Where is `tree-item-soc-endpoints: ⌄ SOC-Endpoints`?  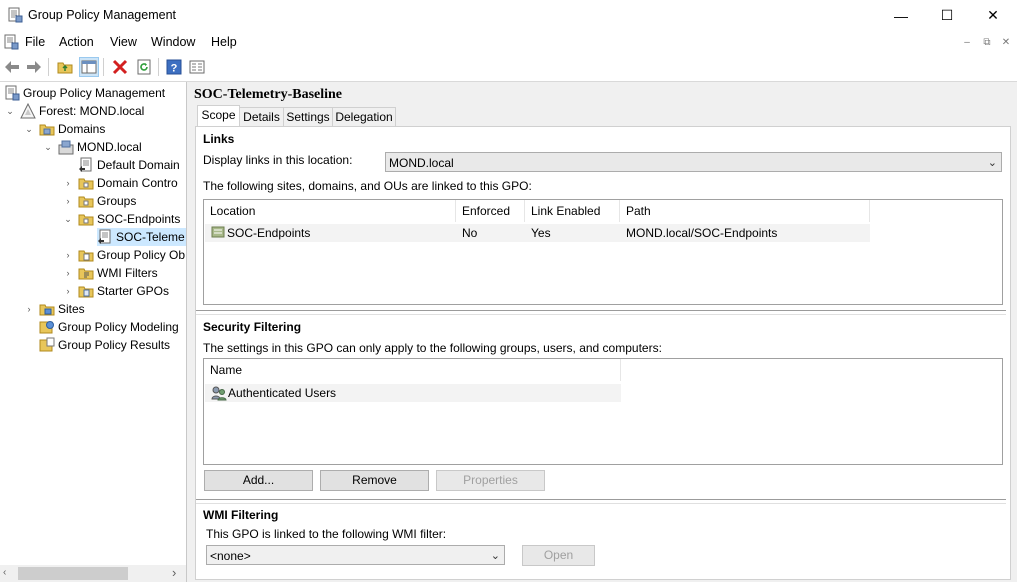 tree-item-soc-endpoints: ⌄ SOC-Endpoints is located at coordinates (121, 219).